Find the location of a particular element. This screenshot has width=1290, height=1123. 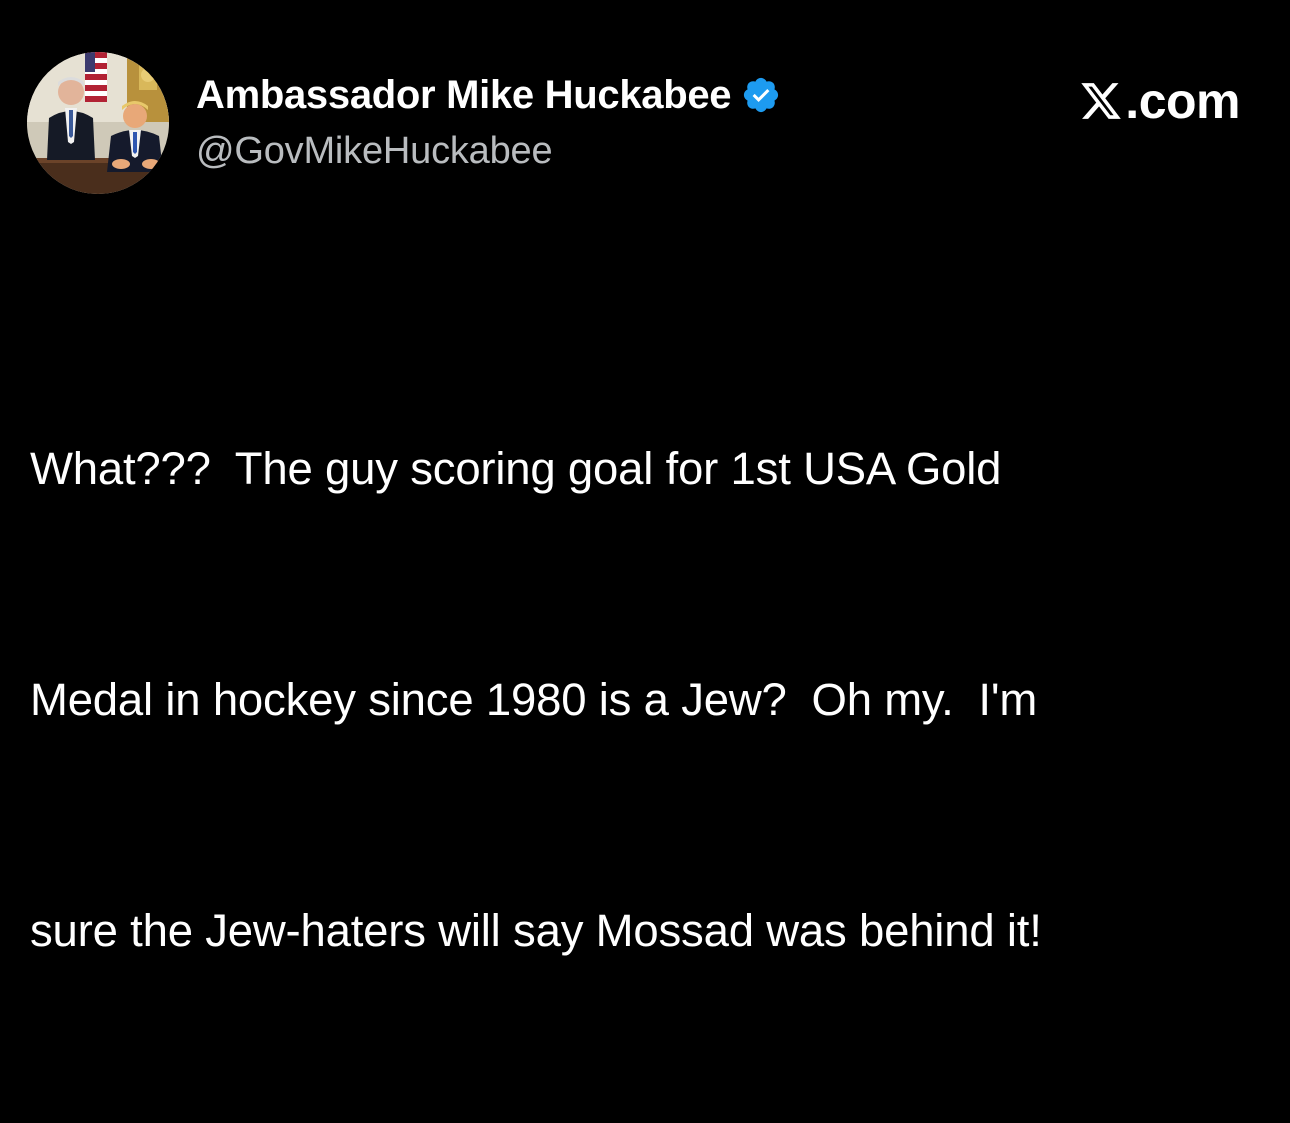

site-brand: .com is located at coordinates (1159, 101).